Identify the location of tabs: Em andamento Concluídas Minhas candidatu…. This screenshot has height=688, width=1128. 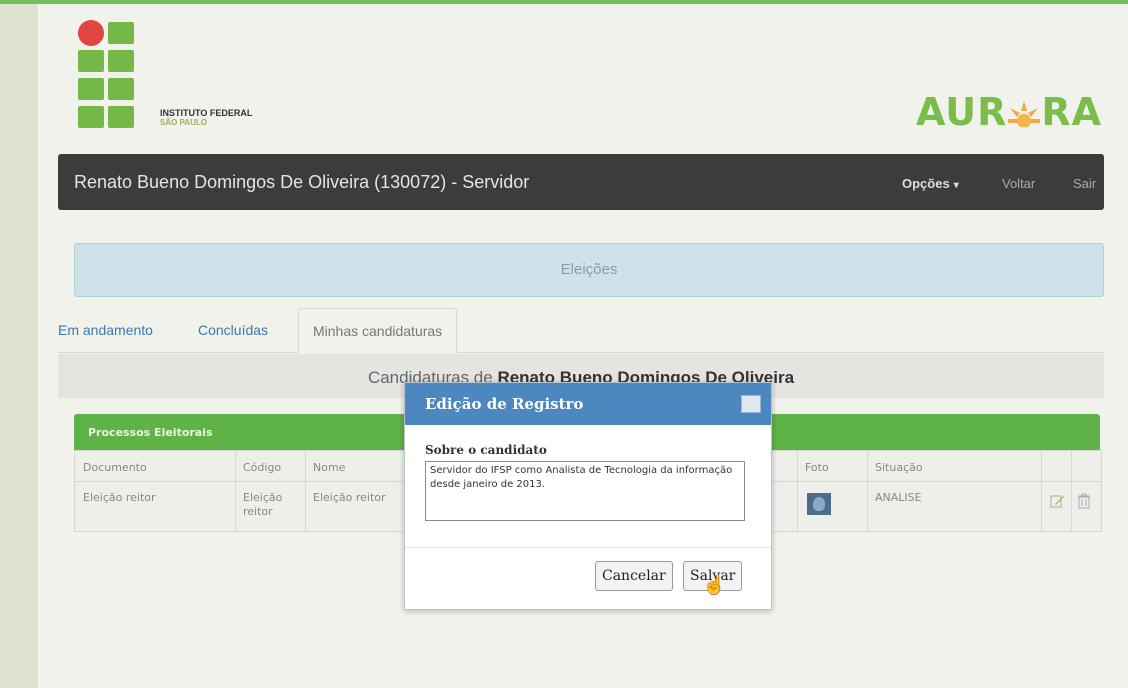
(581, 330).